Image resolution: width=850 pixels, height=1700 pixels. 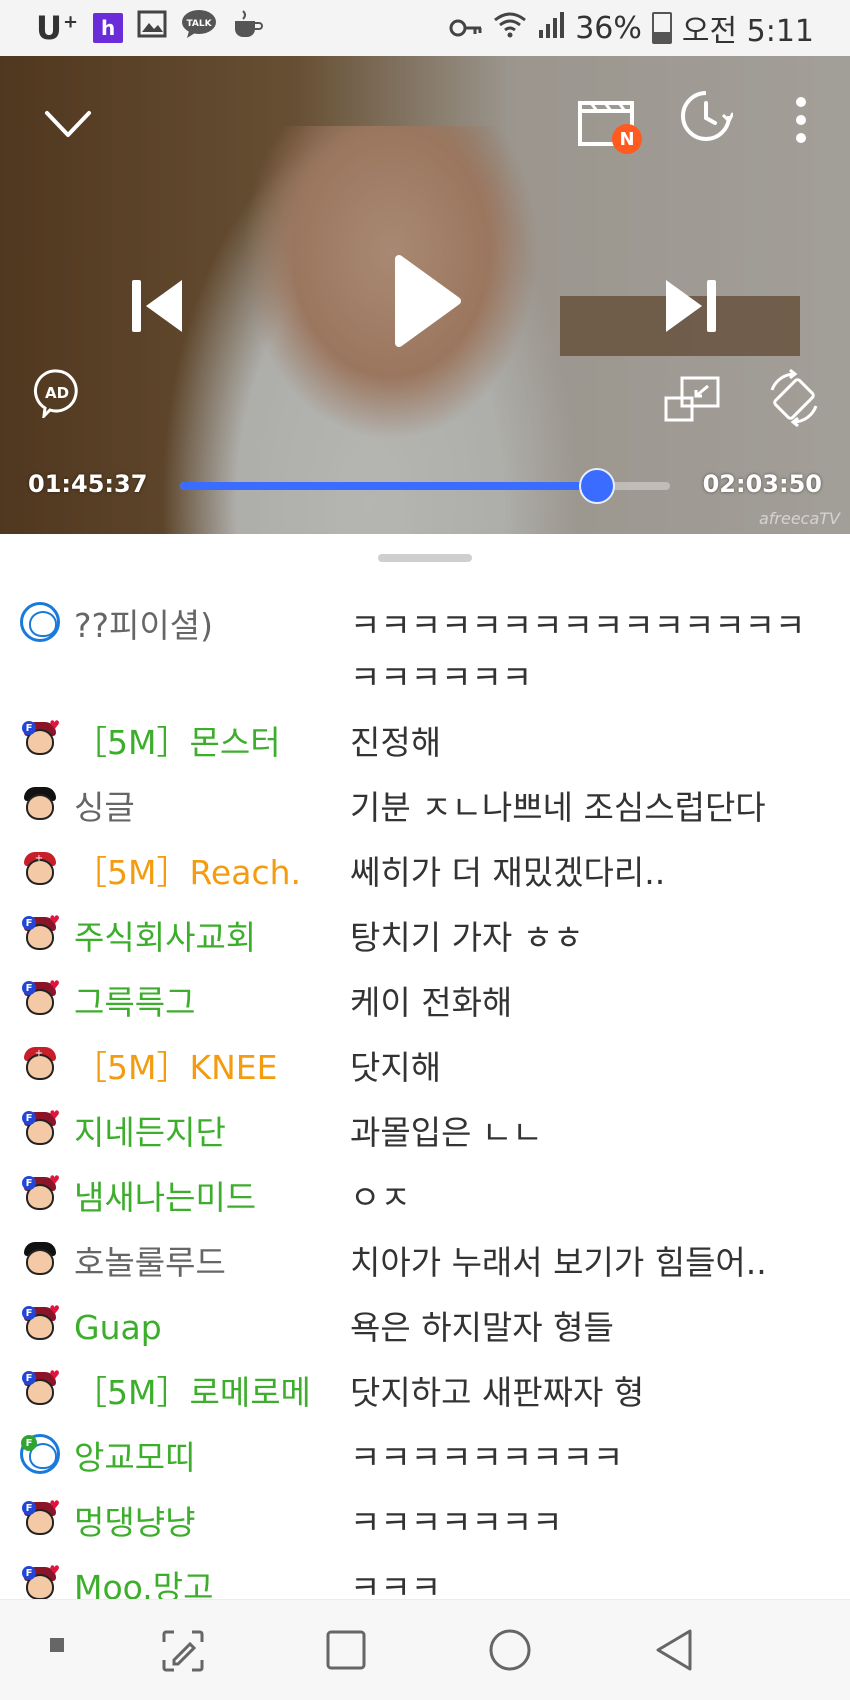 I want to click on fan-panda-avatar-icon: F, so click(x=40, y=1454).